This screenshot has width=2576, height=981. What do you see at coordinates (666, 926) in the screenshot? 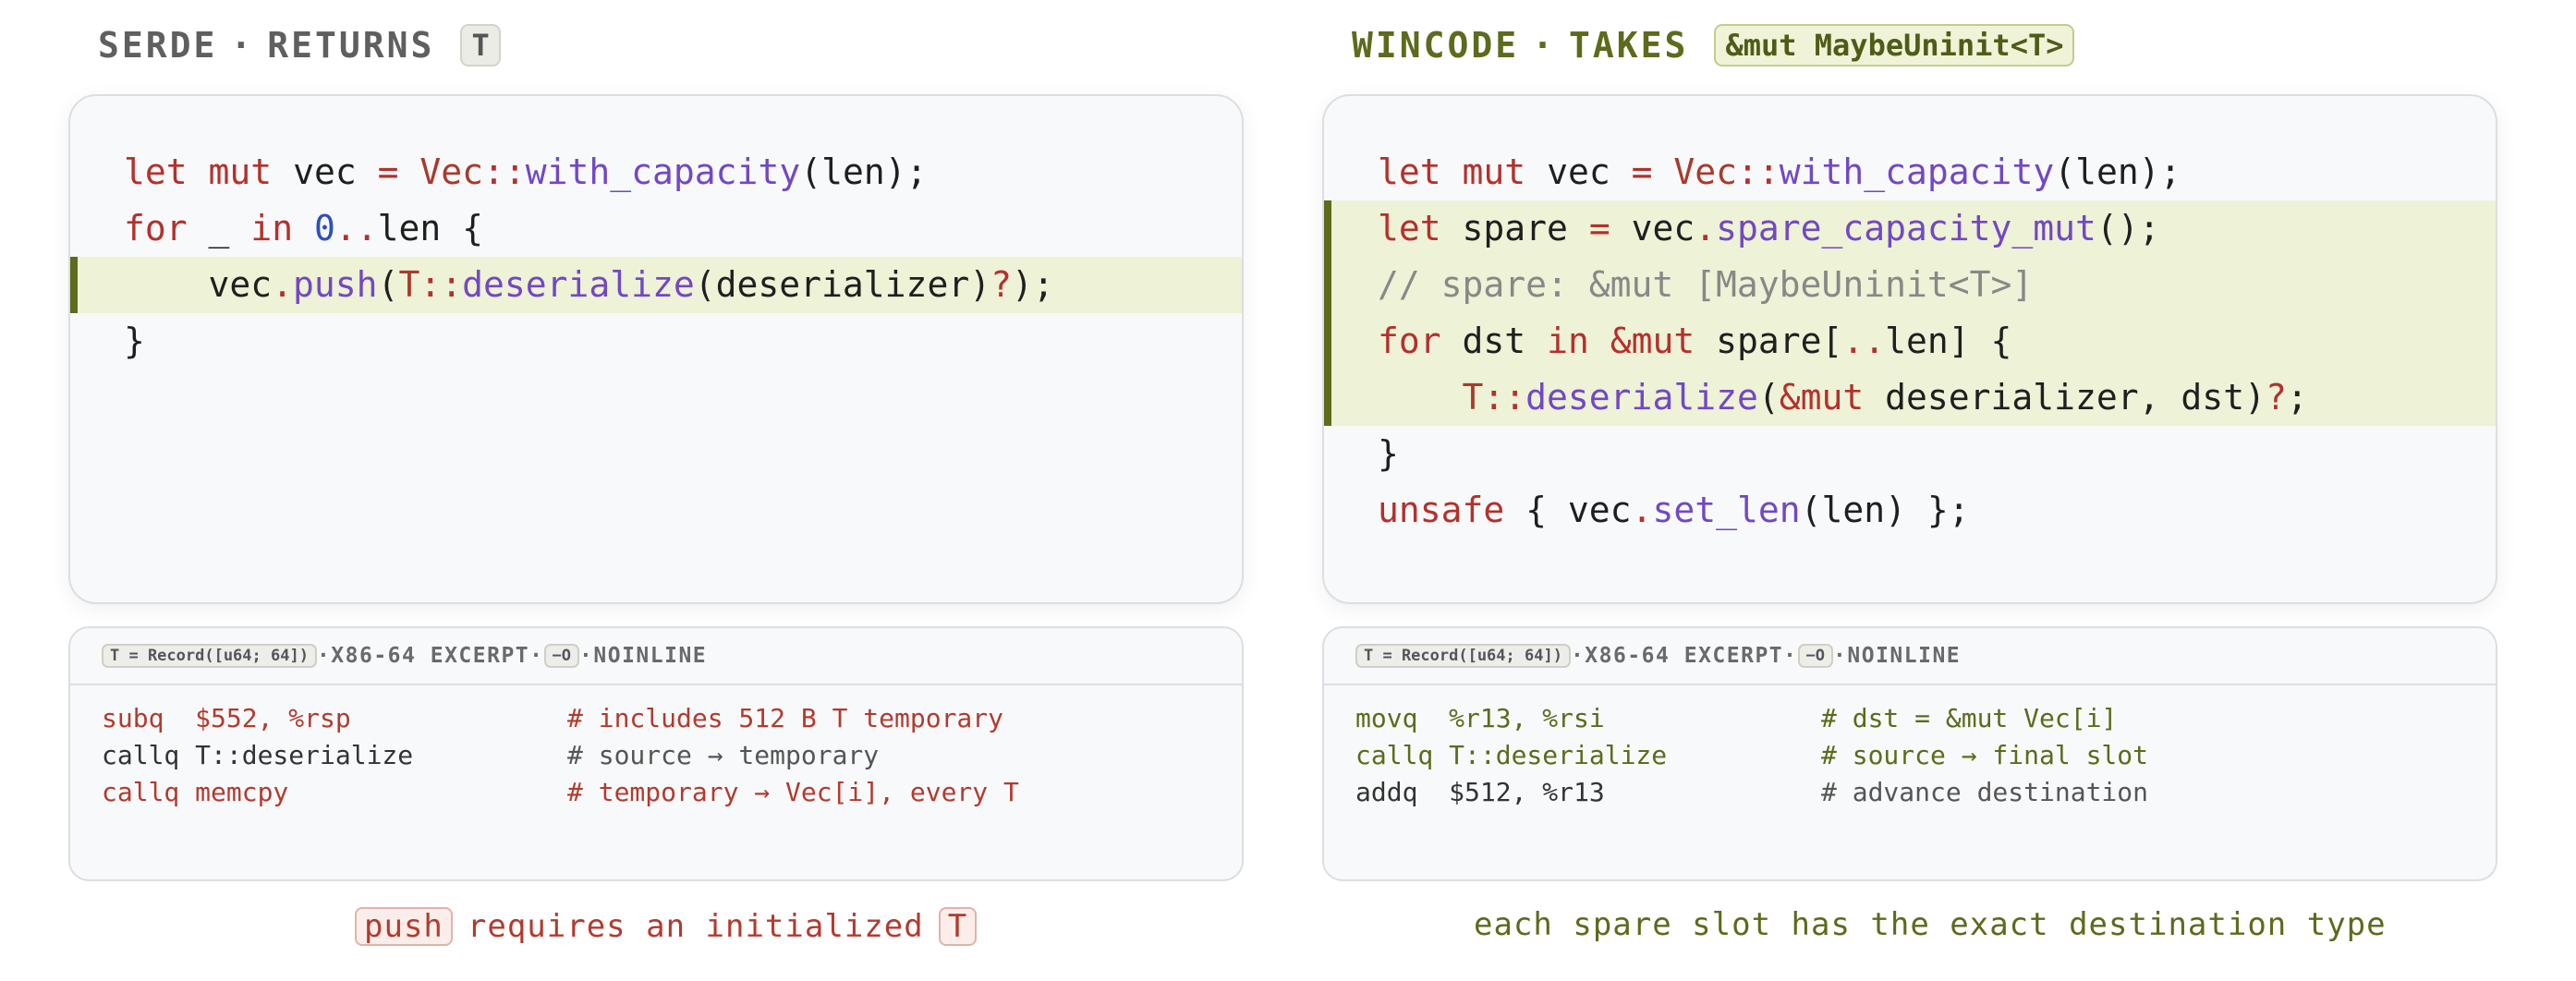
I see `serde-caption: push requires an initialized T` at bounding box center [666, 926].